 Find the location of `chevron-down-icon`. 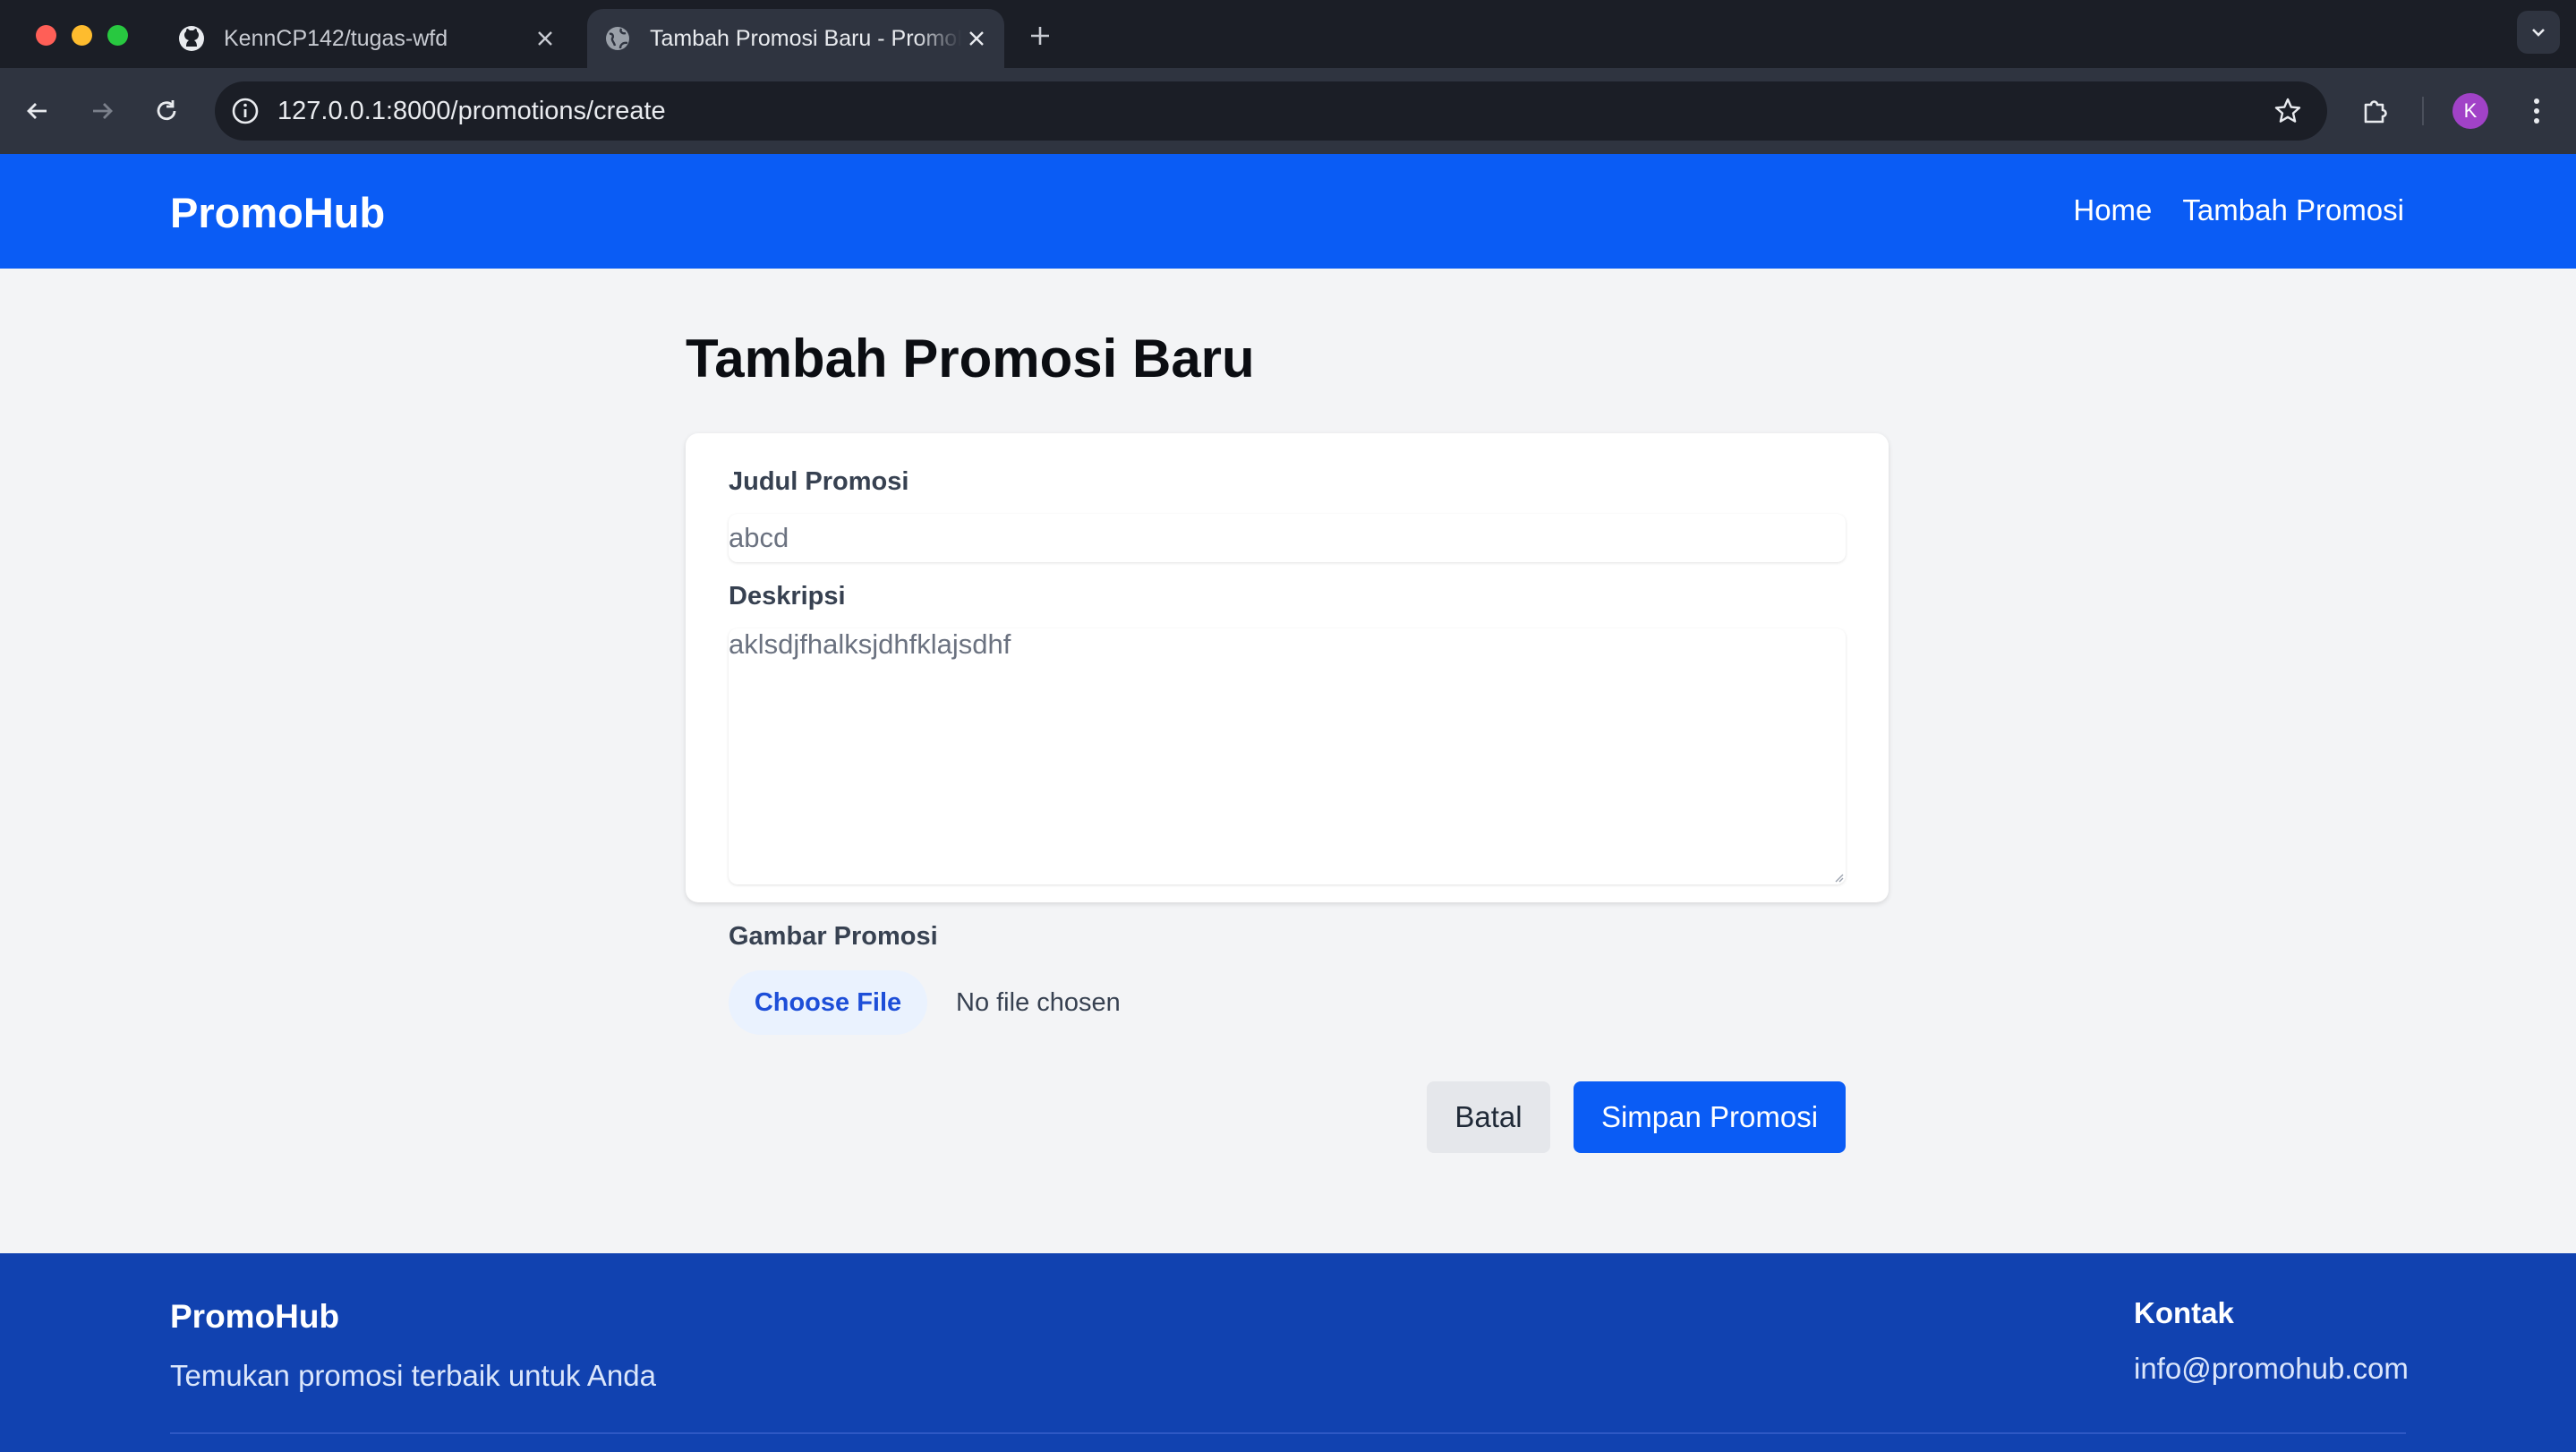

chevron-down-icon is located at coordinates (2538, 33).